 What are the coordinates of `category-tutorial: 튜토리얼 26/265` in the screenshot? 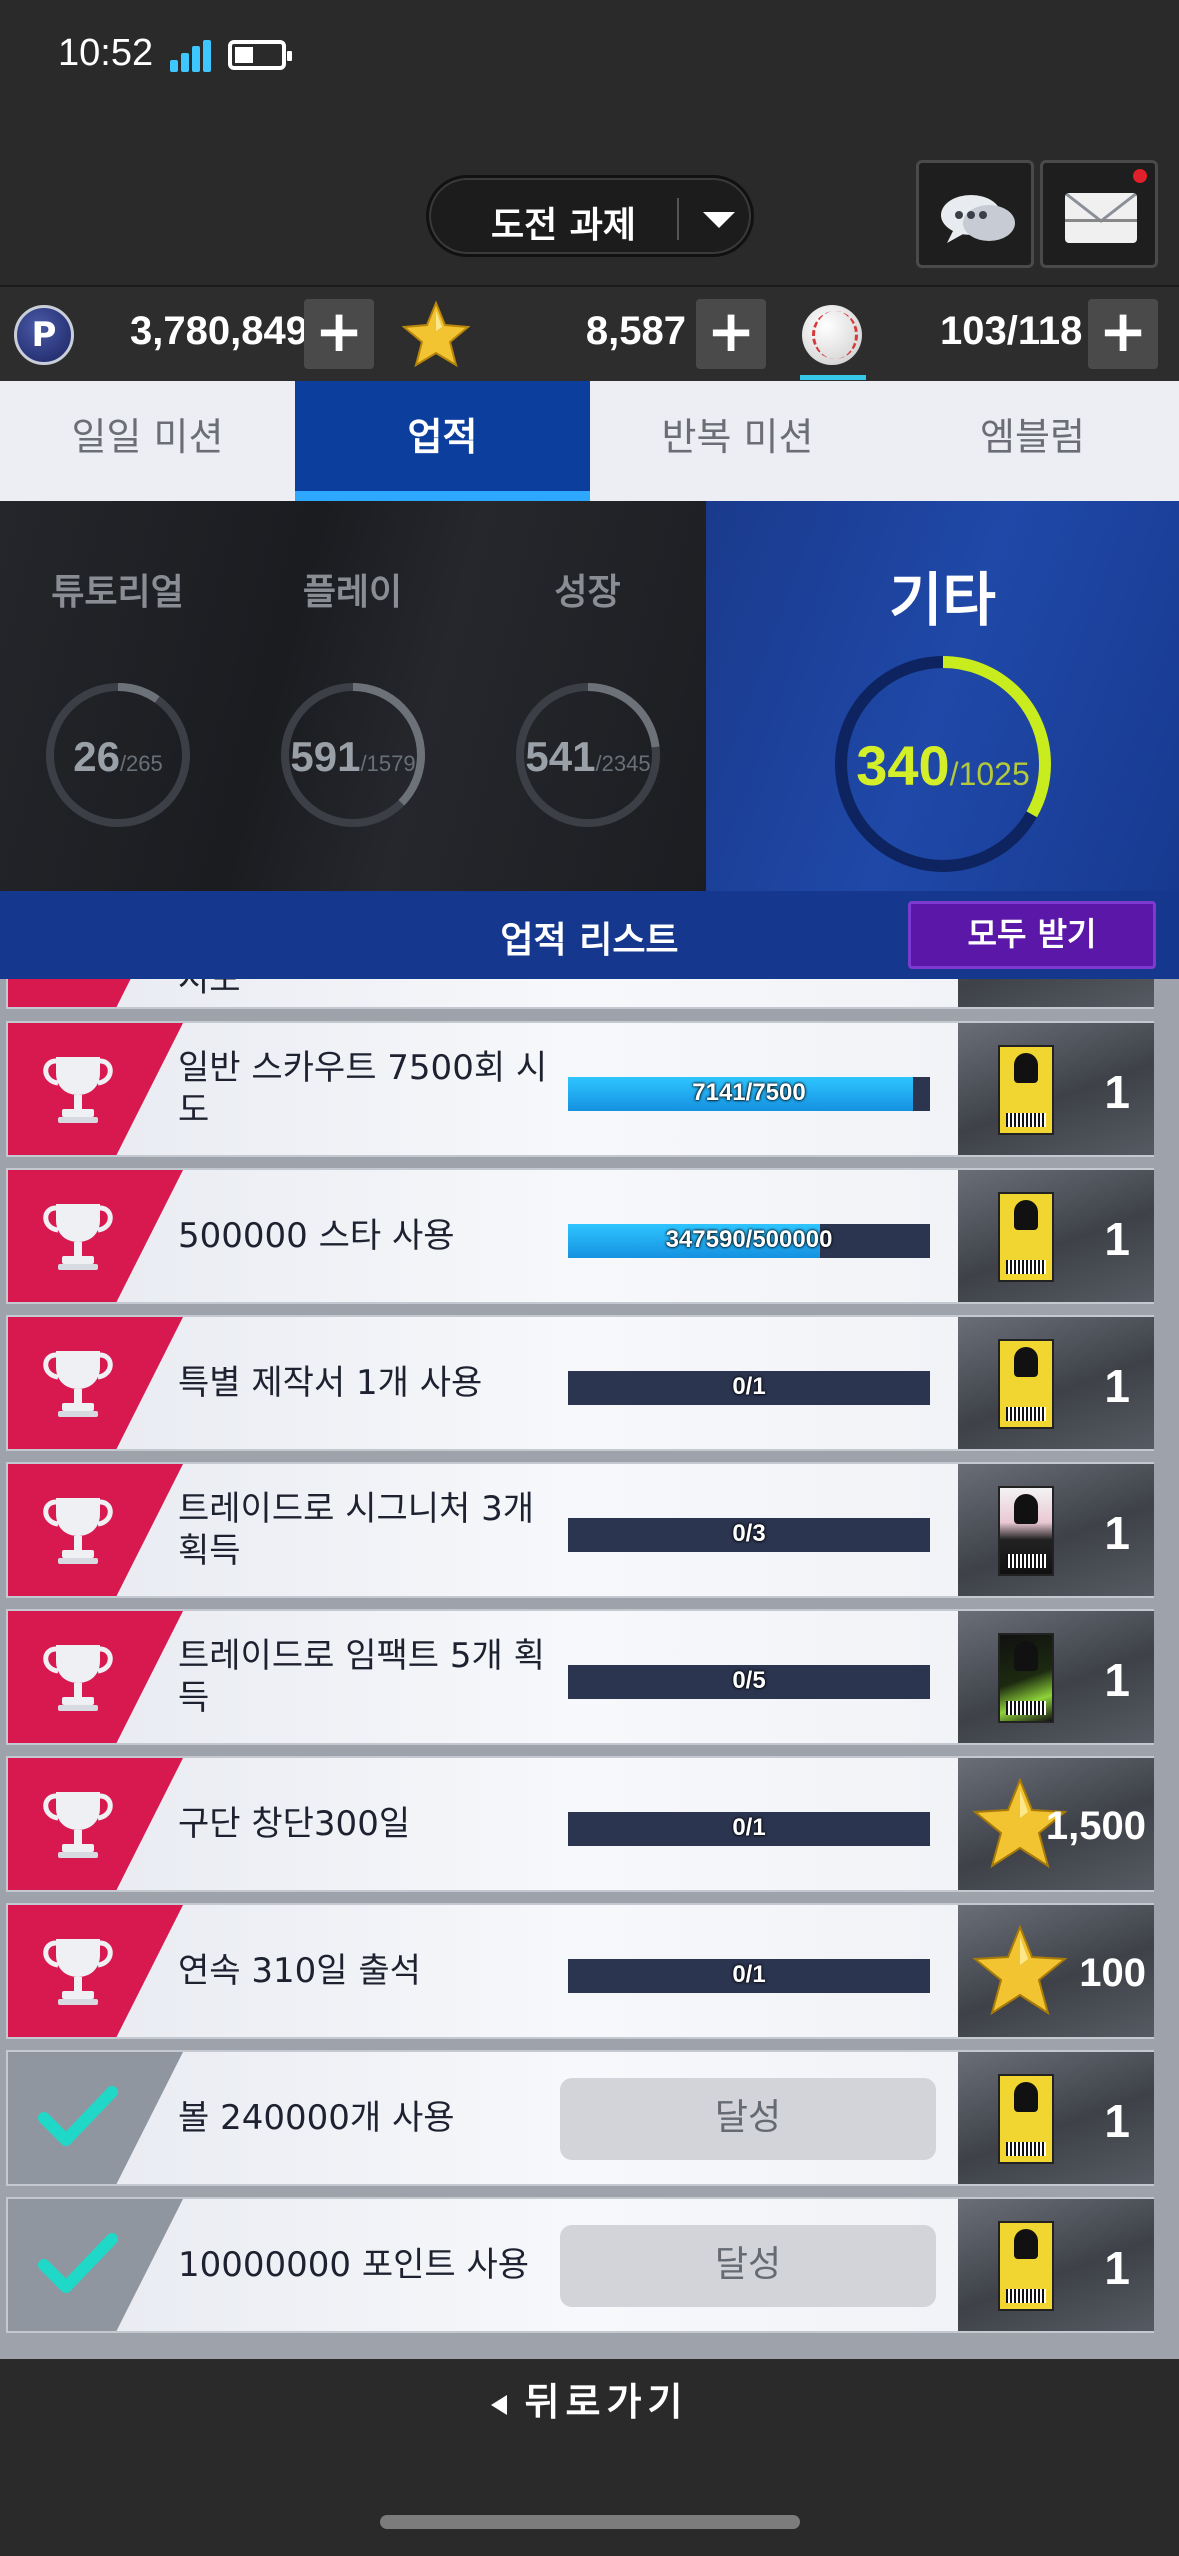 It's located at (117, 696).